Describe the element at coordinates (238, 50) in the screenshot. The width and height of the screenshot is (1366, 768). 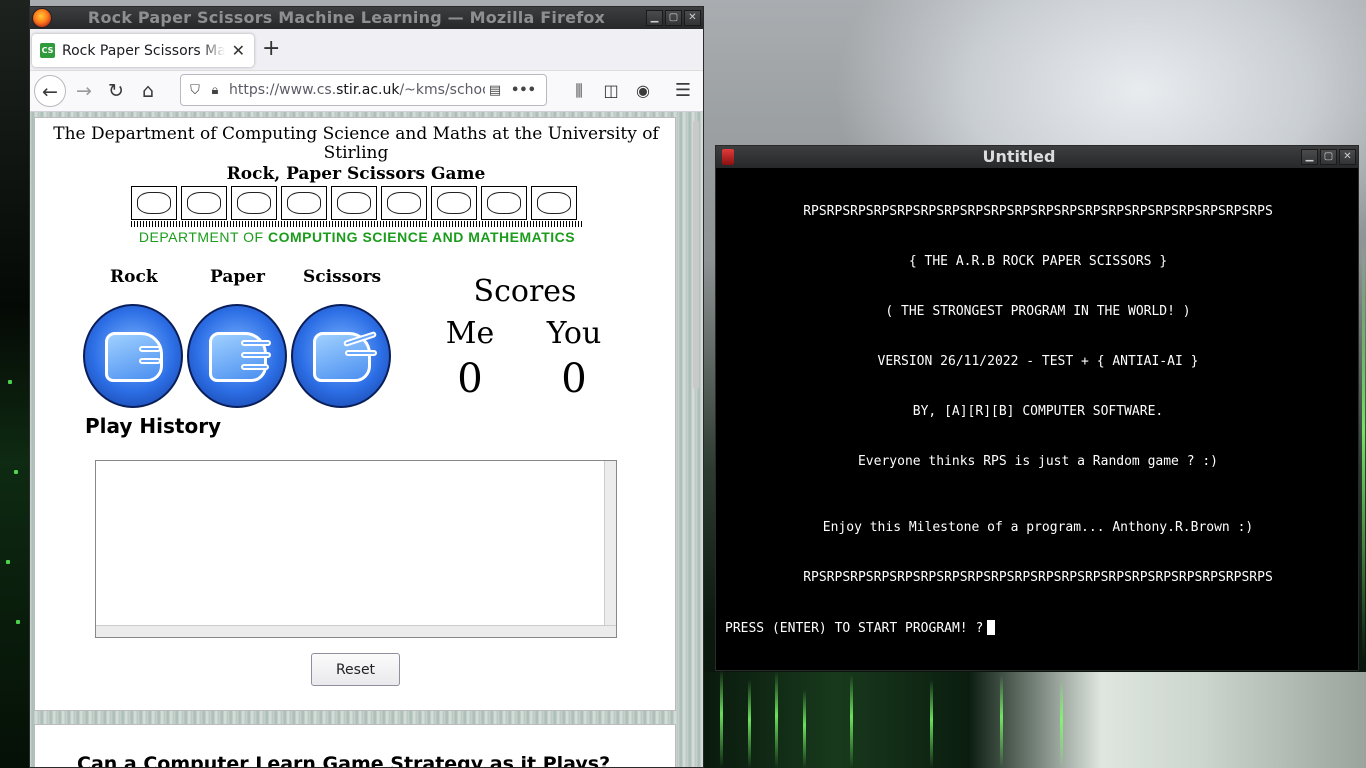
I see `tab-close-icon: ✕` at that location.